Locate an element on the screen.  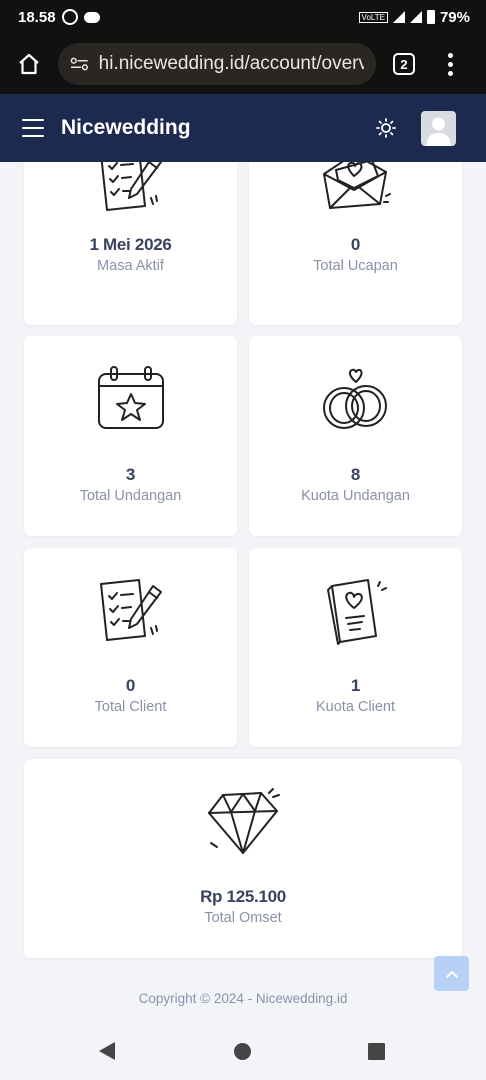
stat-value: 8 is located at coordinates (355, 474).